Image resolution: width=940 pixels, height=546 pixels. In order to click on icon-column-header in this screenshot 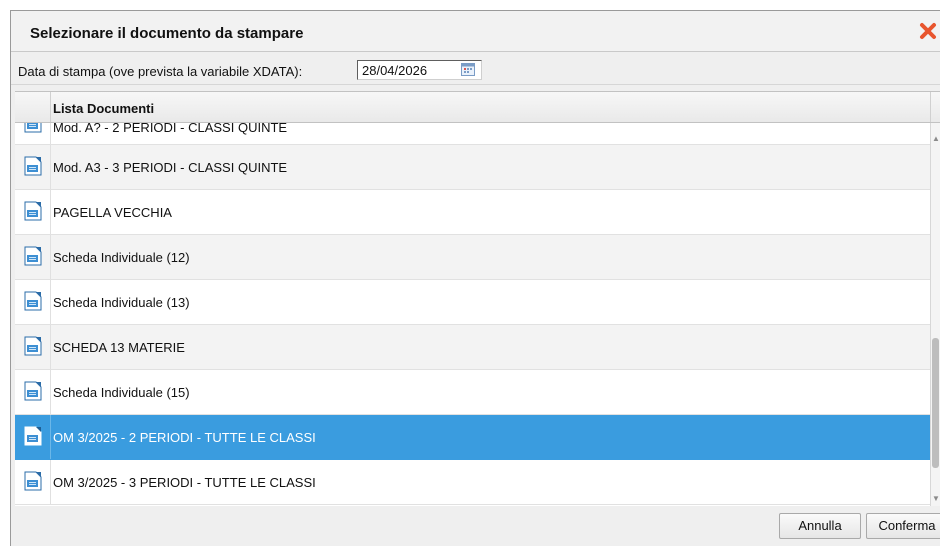, I will do `click(33, 107)`.